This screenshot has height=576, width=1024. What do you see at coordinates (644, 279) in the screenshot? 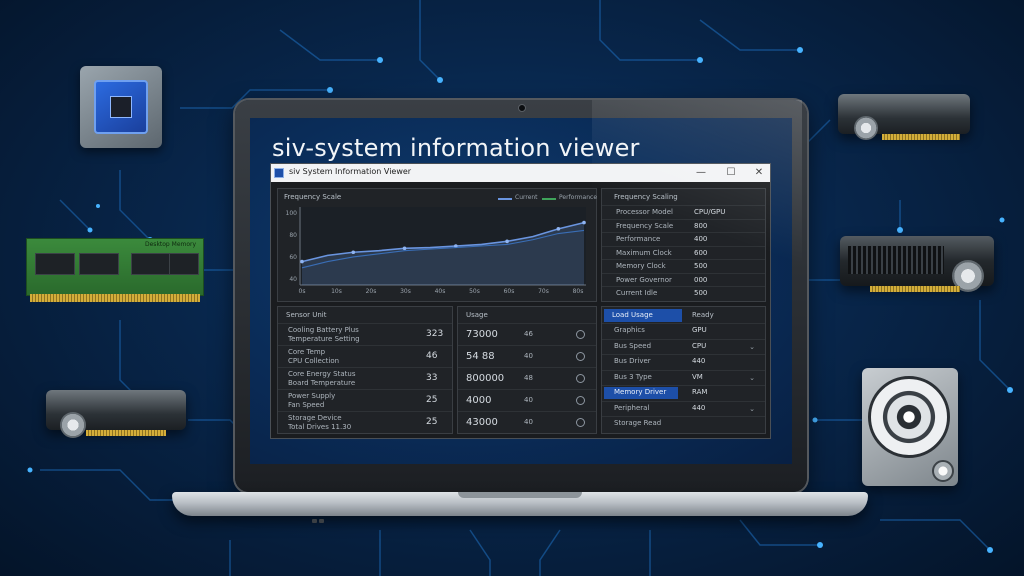
I see `info-label: Power Governor` at bounding box center [644, 279].